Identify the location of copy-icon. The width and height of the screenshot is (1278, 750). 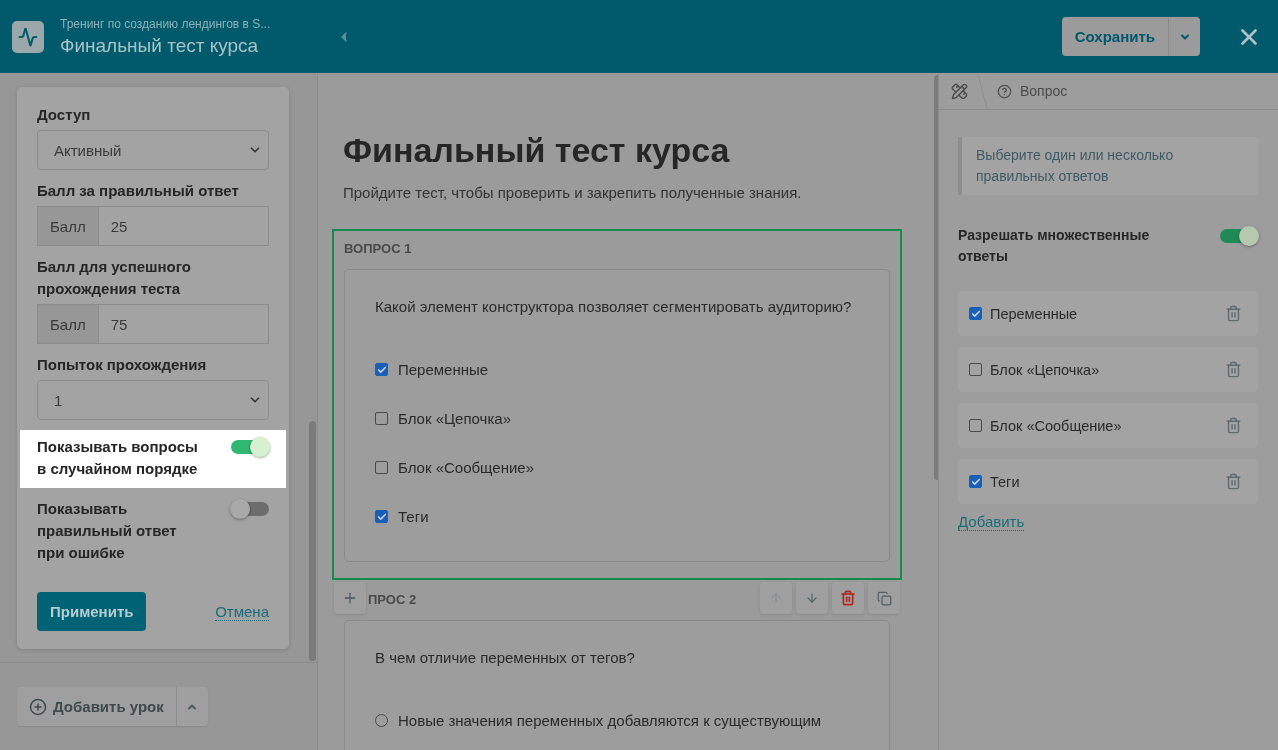
(884, 598).